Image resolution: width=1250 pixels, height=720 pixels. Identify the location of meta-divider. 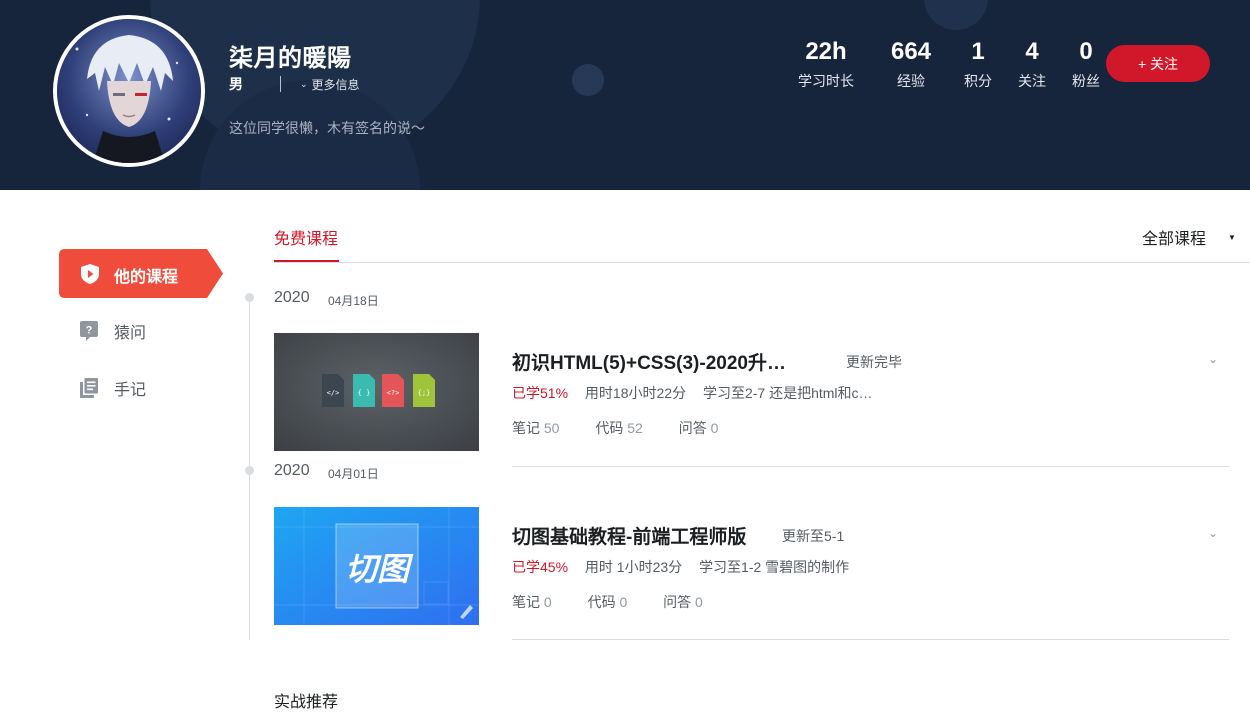
(280, 84).